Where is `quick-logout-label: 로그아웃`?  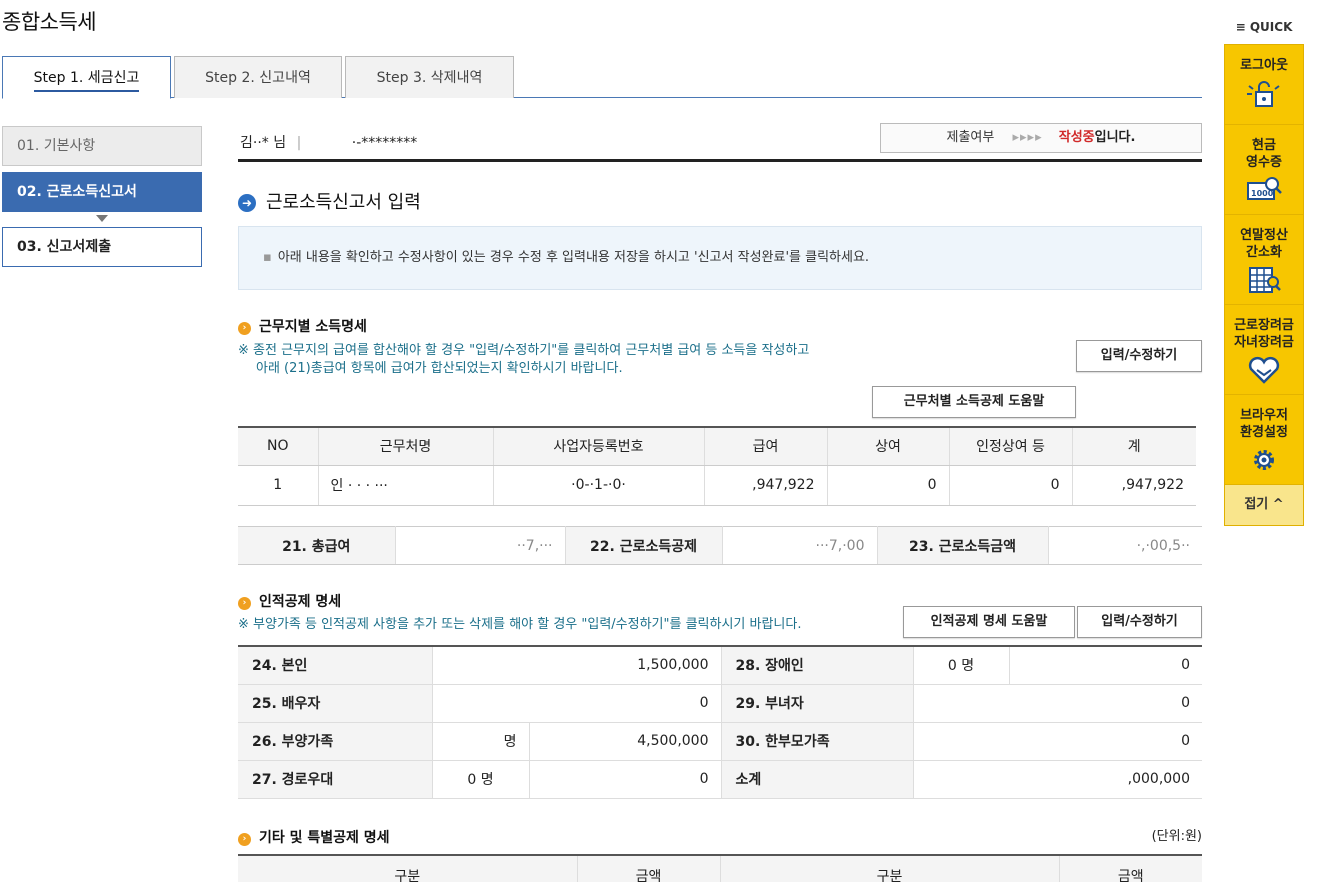 quick-logout-label: 로그아웃 is located at coordinates (1264, 65).